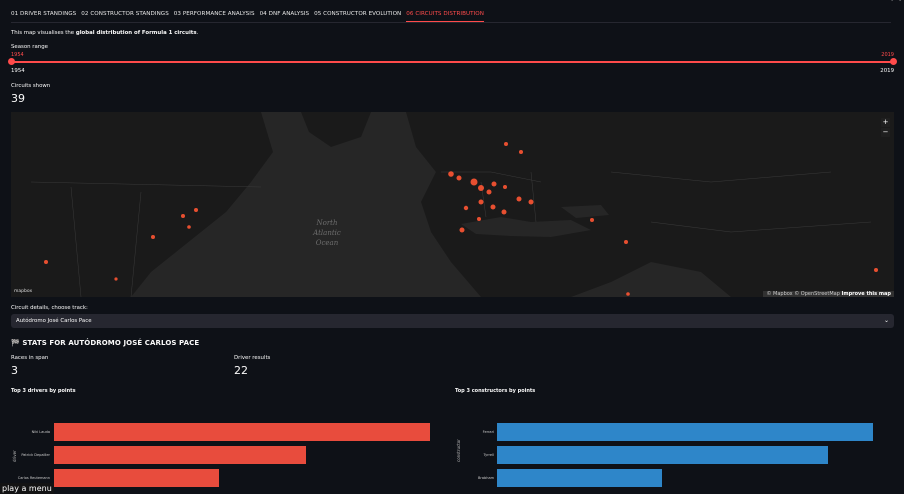 This screenshot has height=494, width=904. I want to click on circuits-shown-value: 39, so click(18, 98).